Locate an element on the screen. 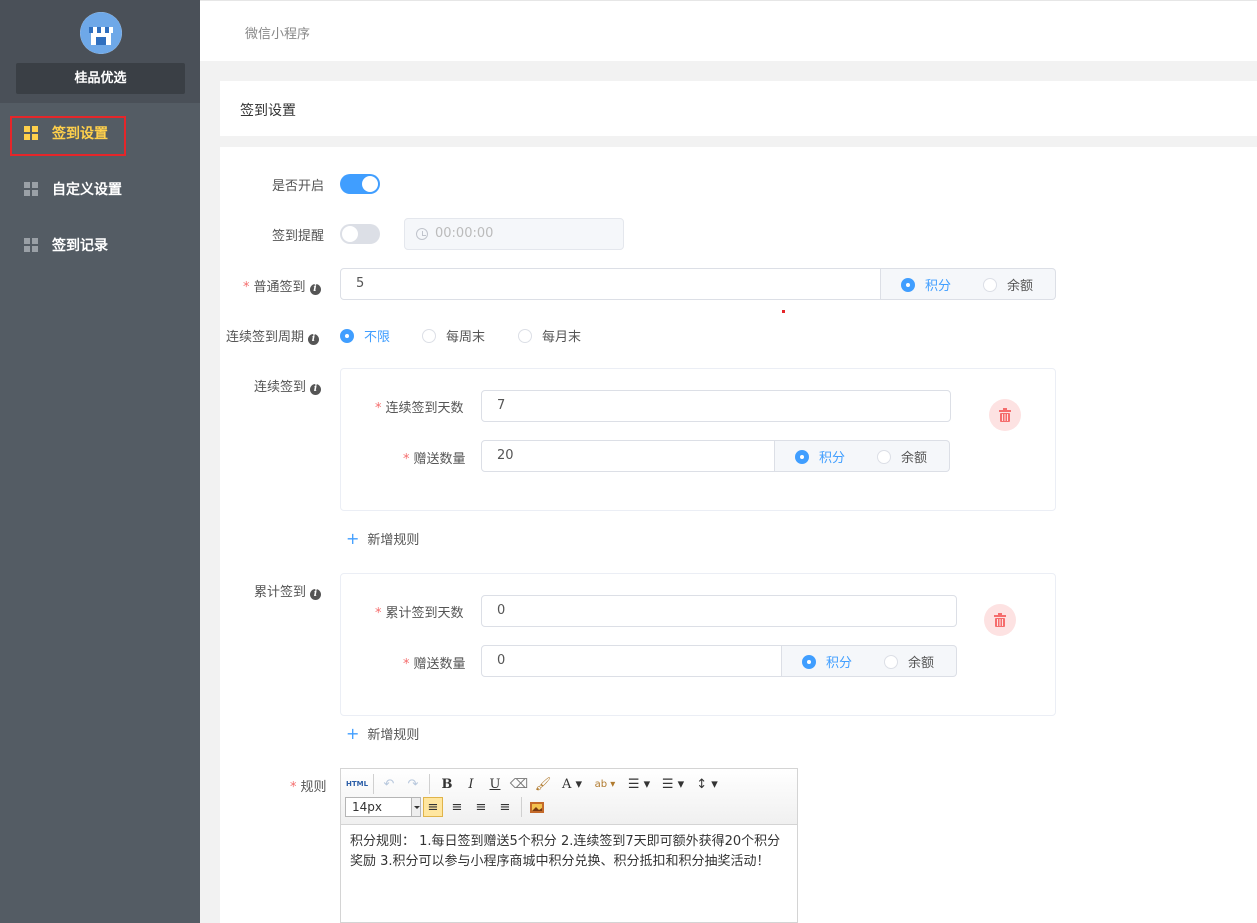 Image resolution: width=1257 pixels, height=923 pixels. line-height-icon: ↕ ▾ is located at coordinates (707, 784).